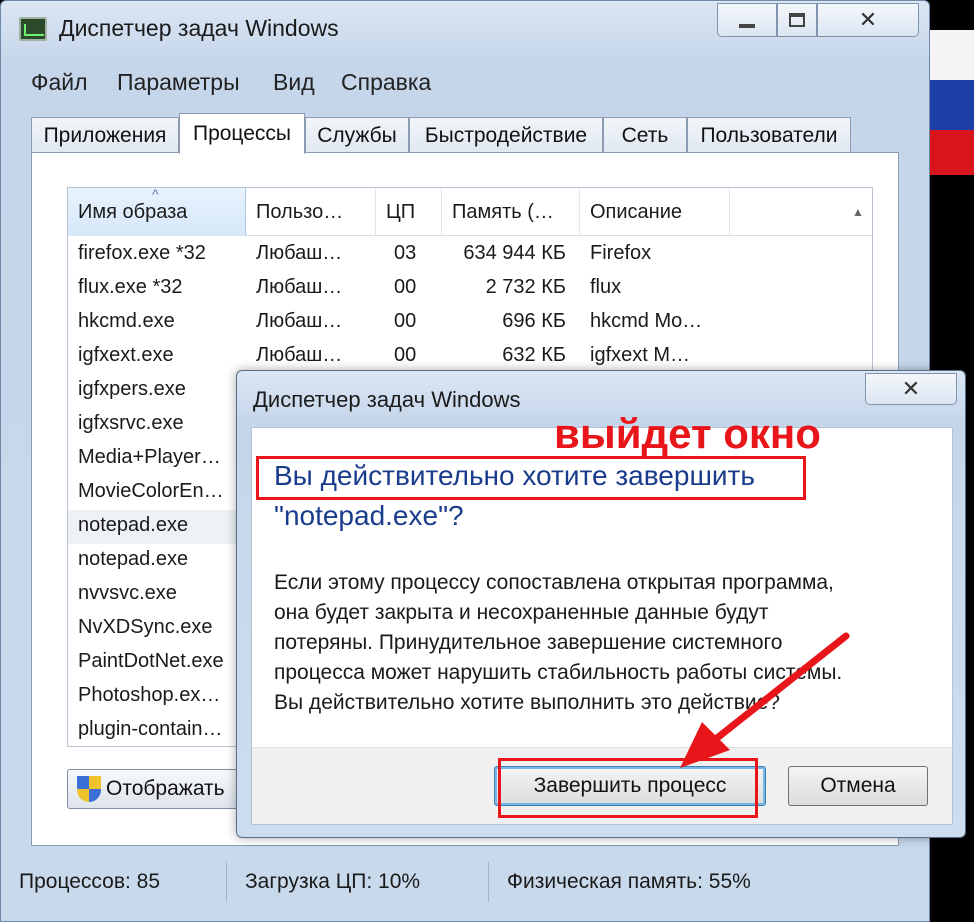  Describe the element at coordinates (506, 135) in the screenshot. I see `tab-performance: Быстродействие` at that location.